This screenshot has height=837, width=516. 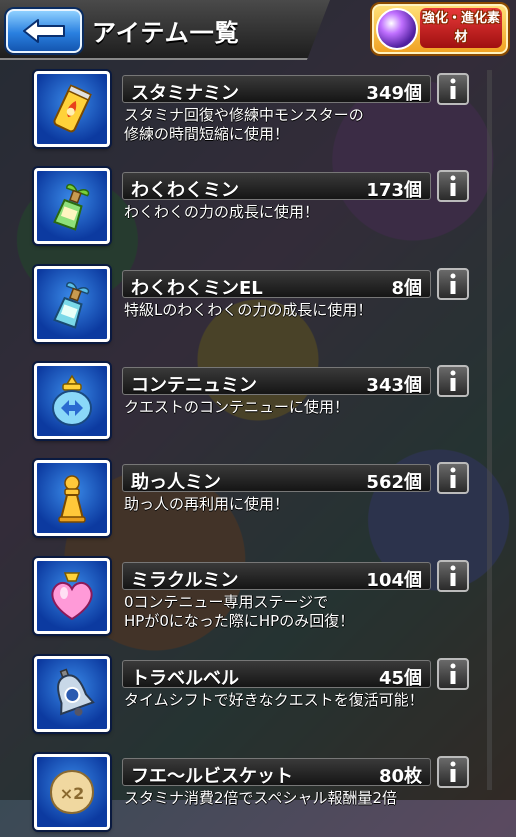 I want to click on travel-bell-icon, so click(x=76, y=692).